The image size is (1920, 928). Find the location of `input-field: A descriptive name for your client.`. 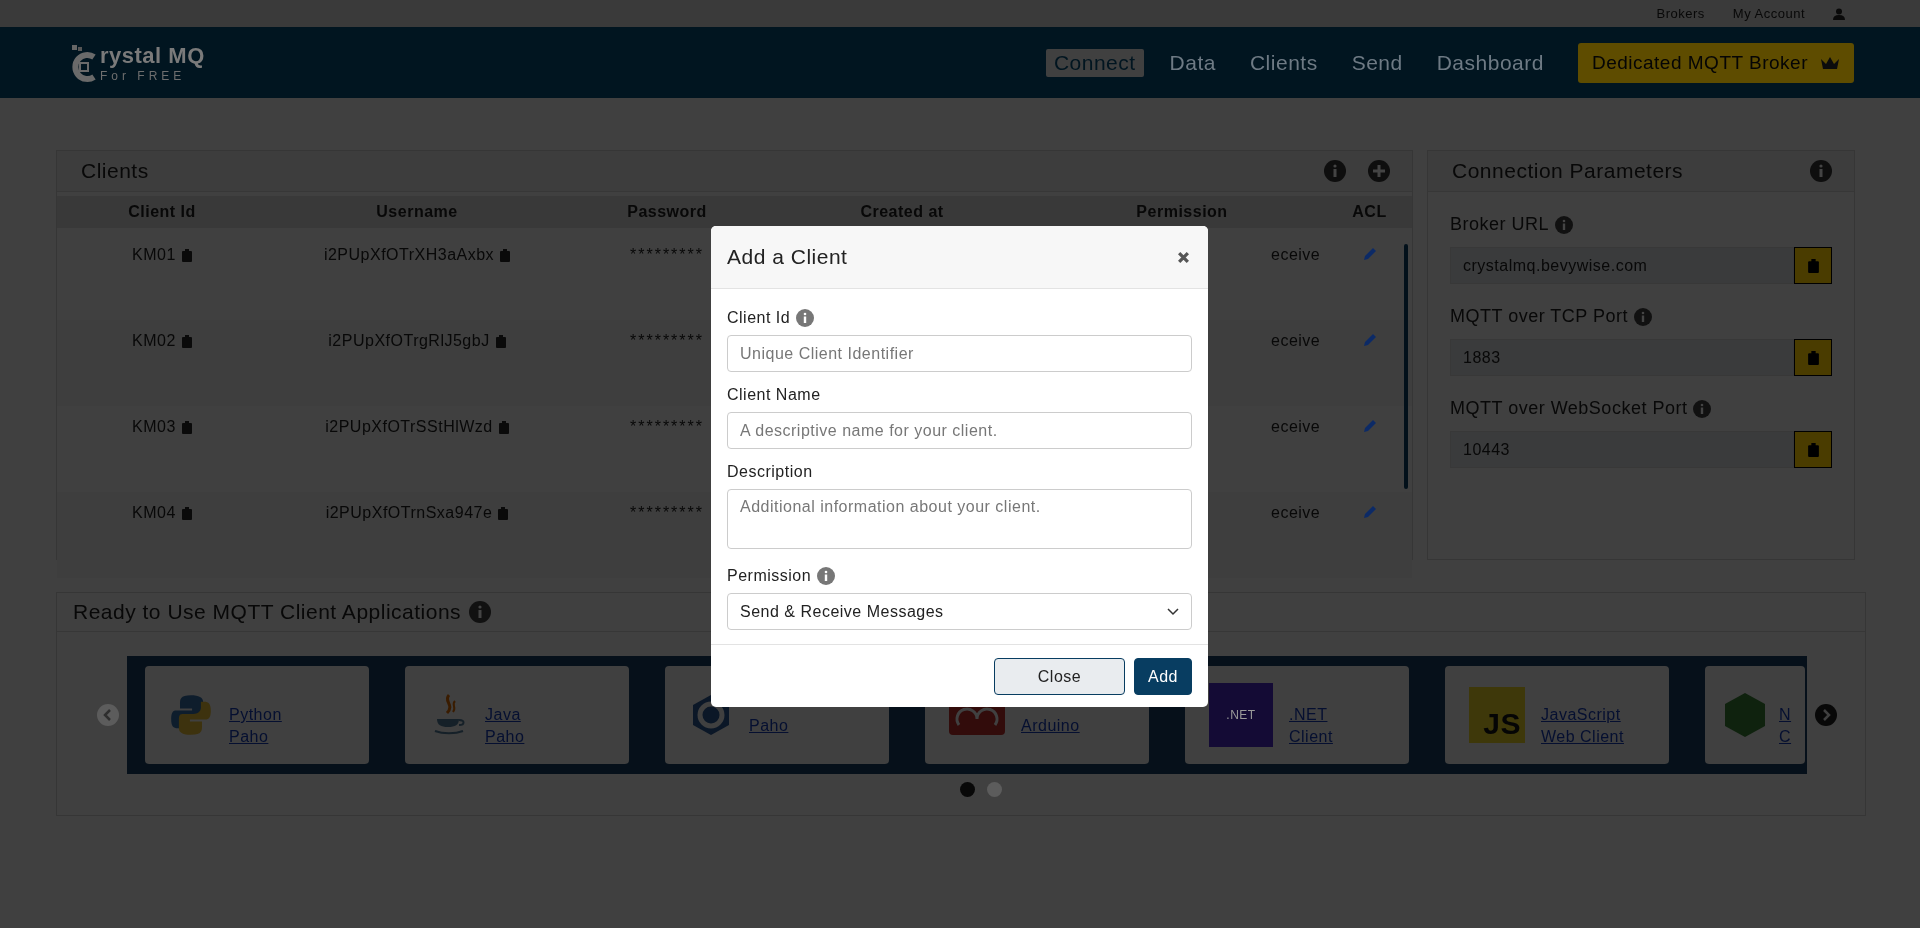

input-field: A descriptive name for your client. is located at coordinates (959, 430).